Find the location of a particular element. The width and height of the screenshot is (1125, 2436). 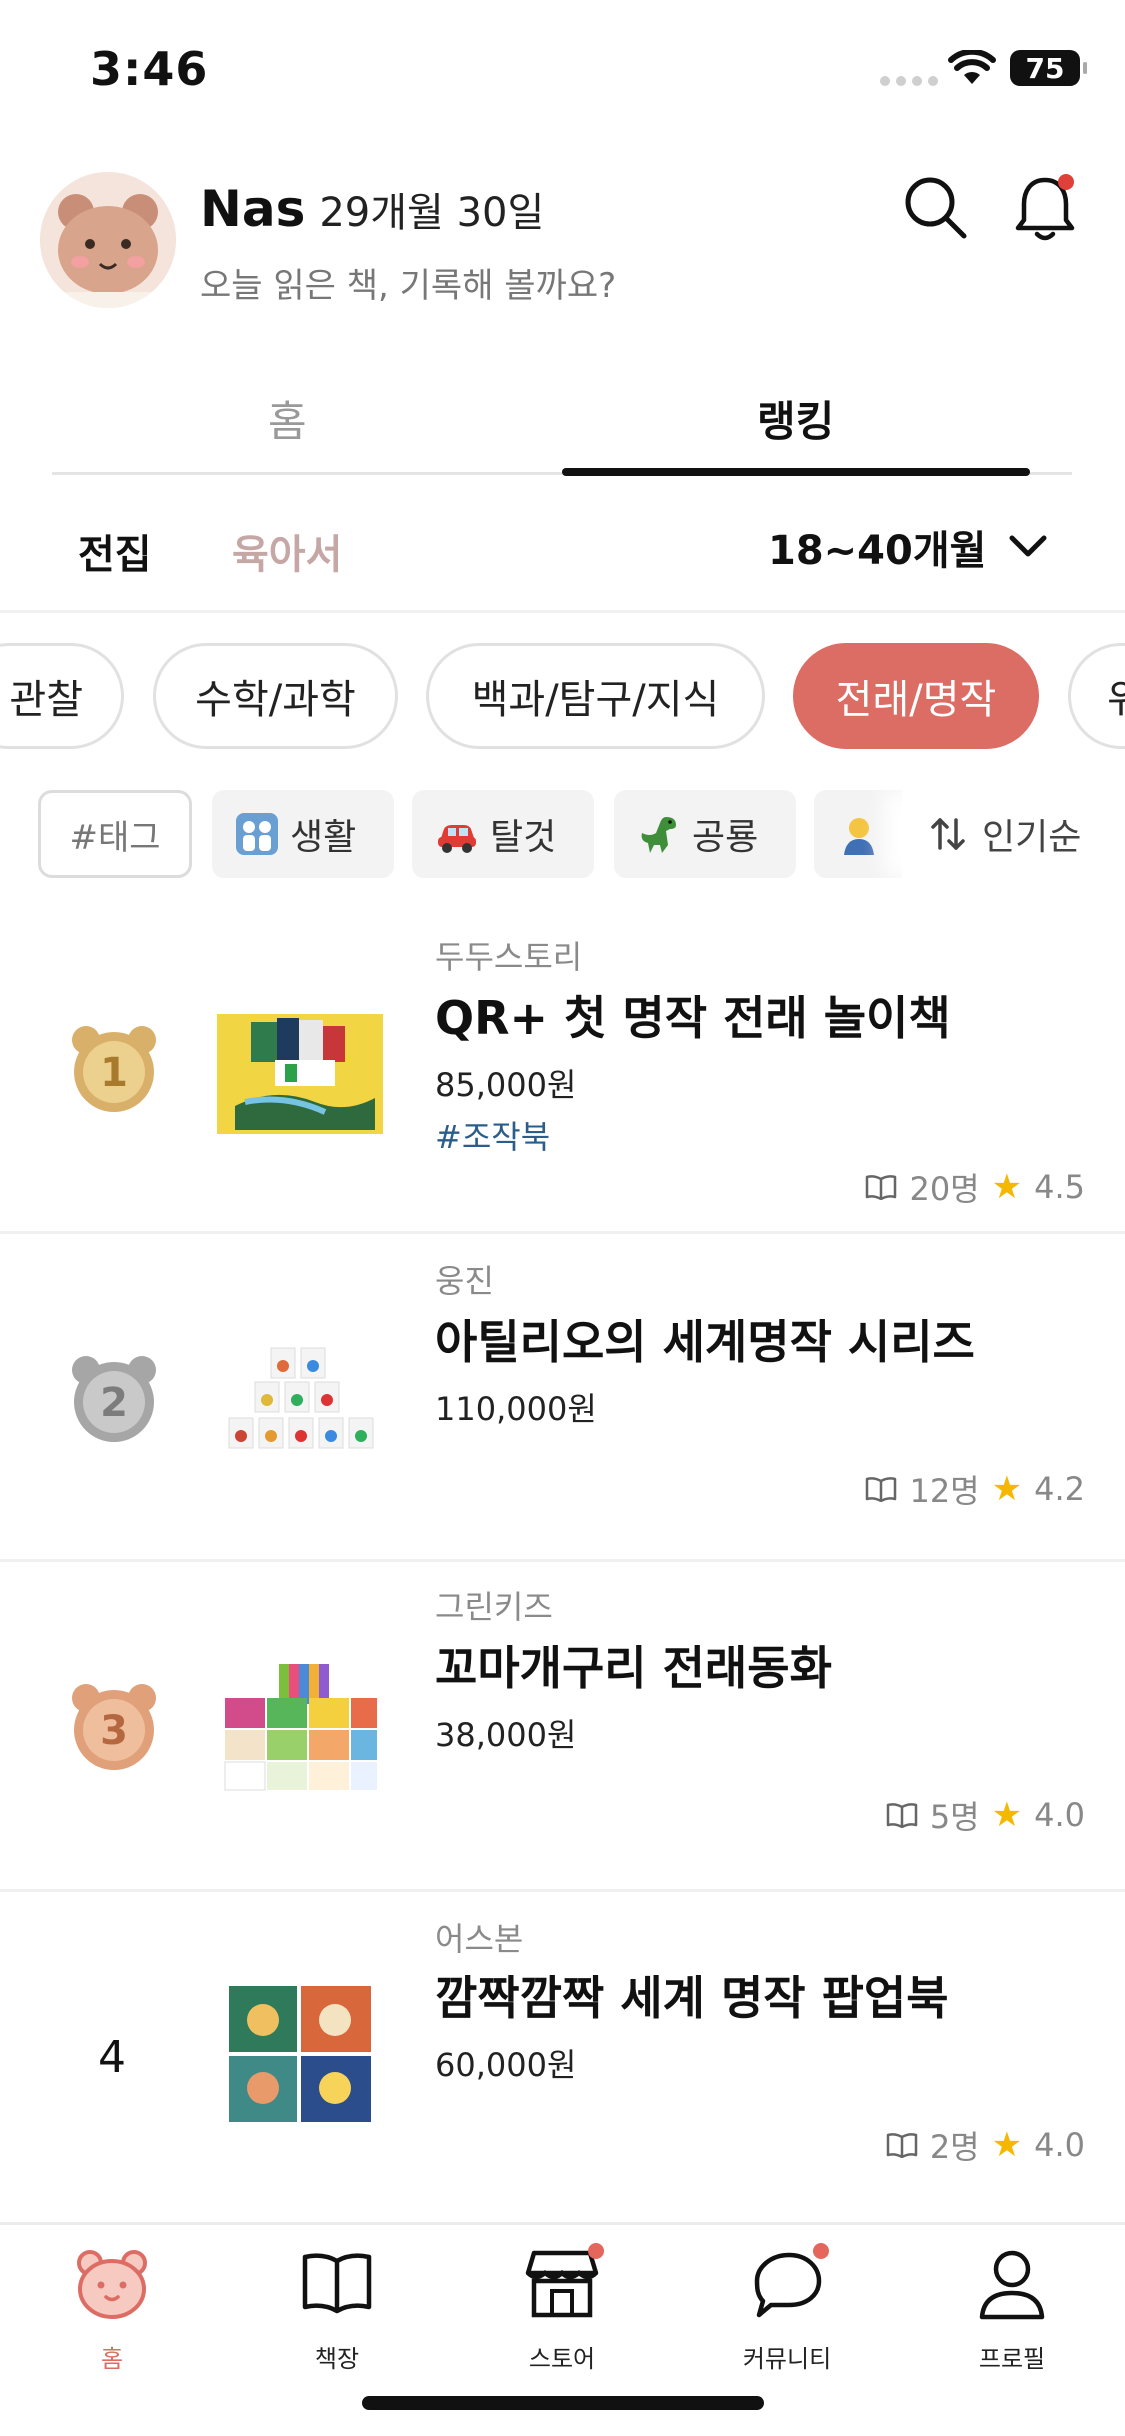

wifi-icon is located at coordinates (972, 67).